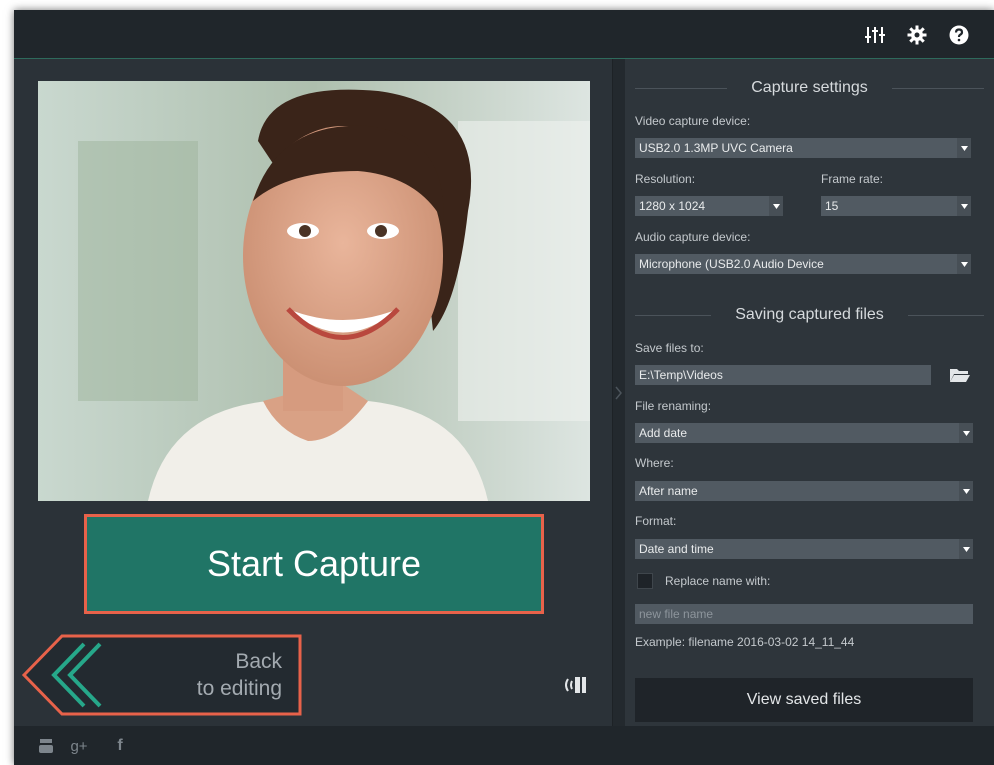 This screenshot has height=765, width=994. Describe the element at coordinates (693, 237) in the screenshot. I see `audio-device-label: Audio capture device:` at that location.